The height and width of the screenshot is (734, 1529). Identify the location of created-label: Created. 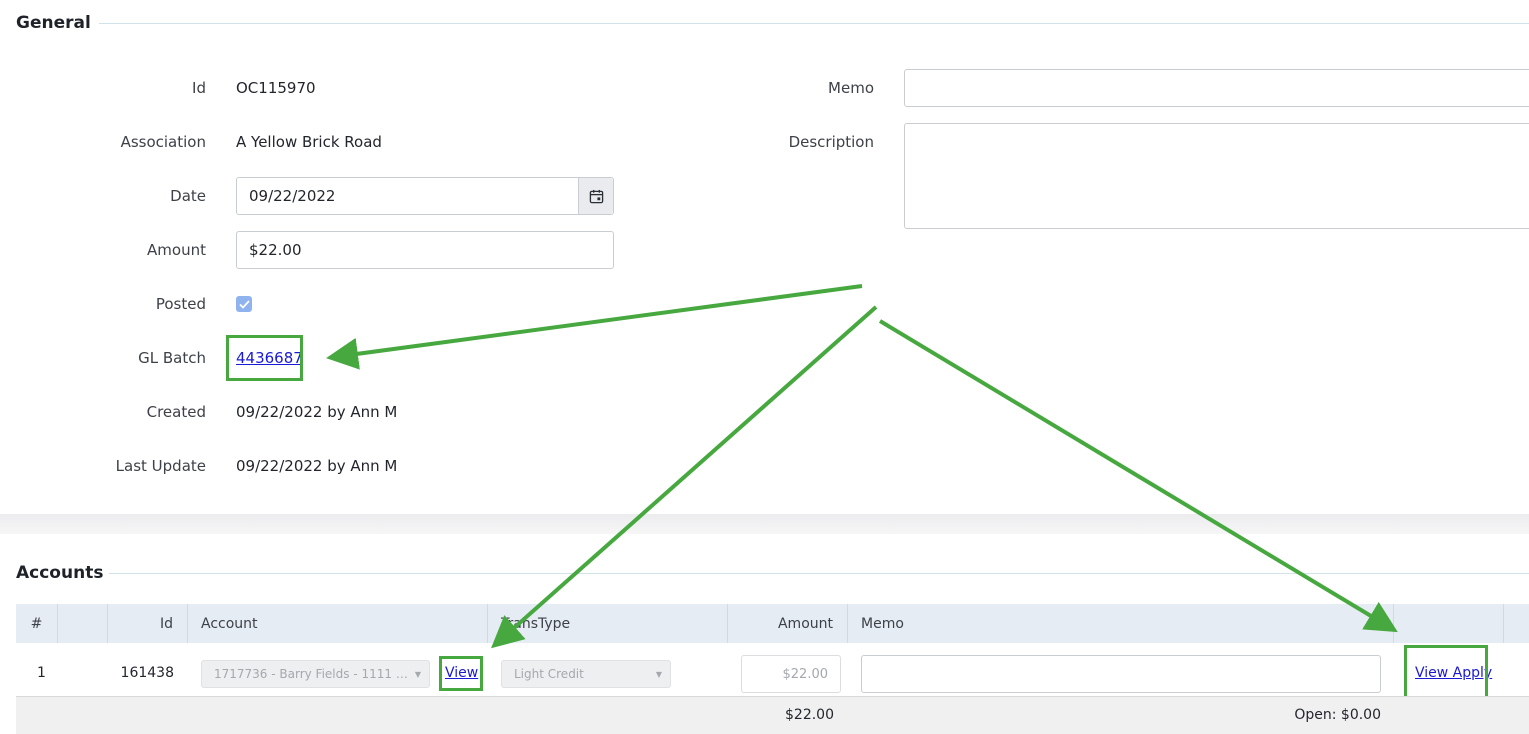
(176, 412).